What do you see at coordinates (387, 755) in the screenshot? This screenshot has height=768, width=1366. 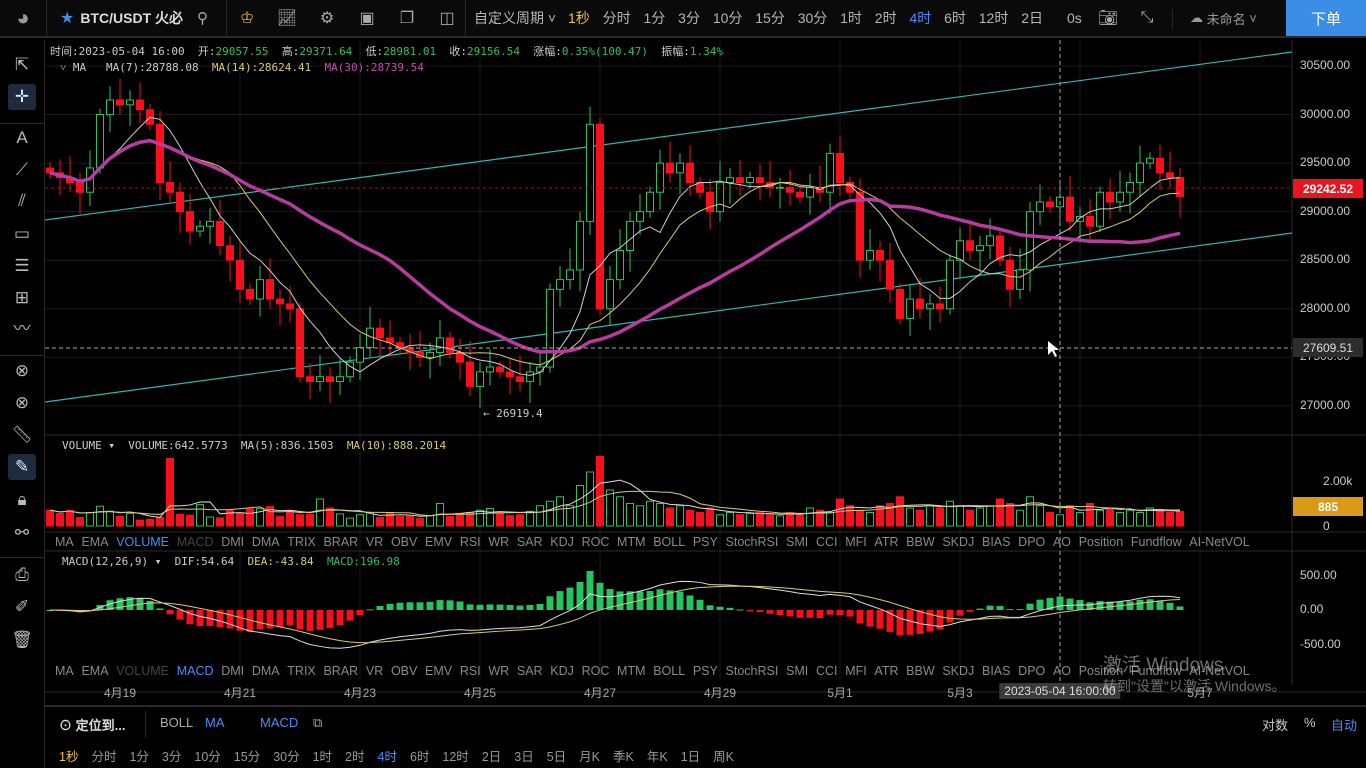 I see `bottom-period-9: 4时` at bounding box center [387, 755].